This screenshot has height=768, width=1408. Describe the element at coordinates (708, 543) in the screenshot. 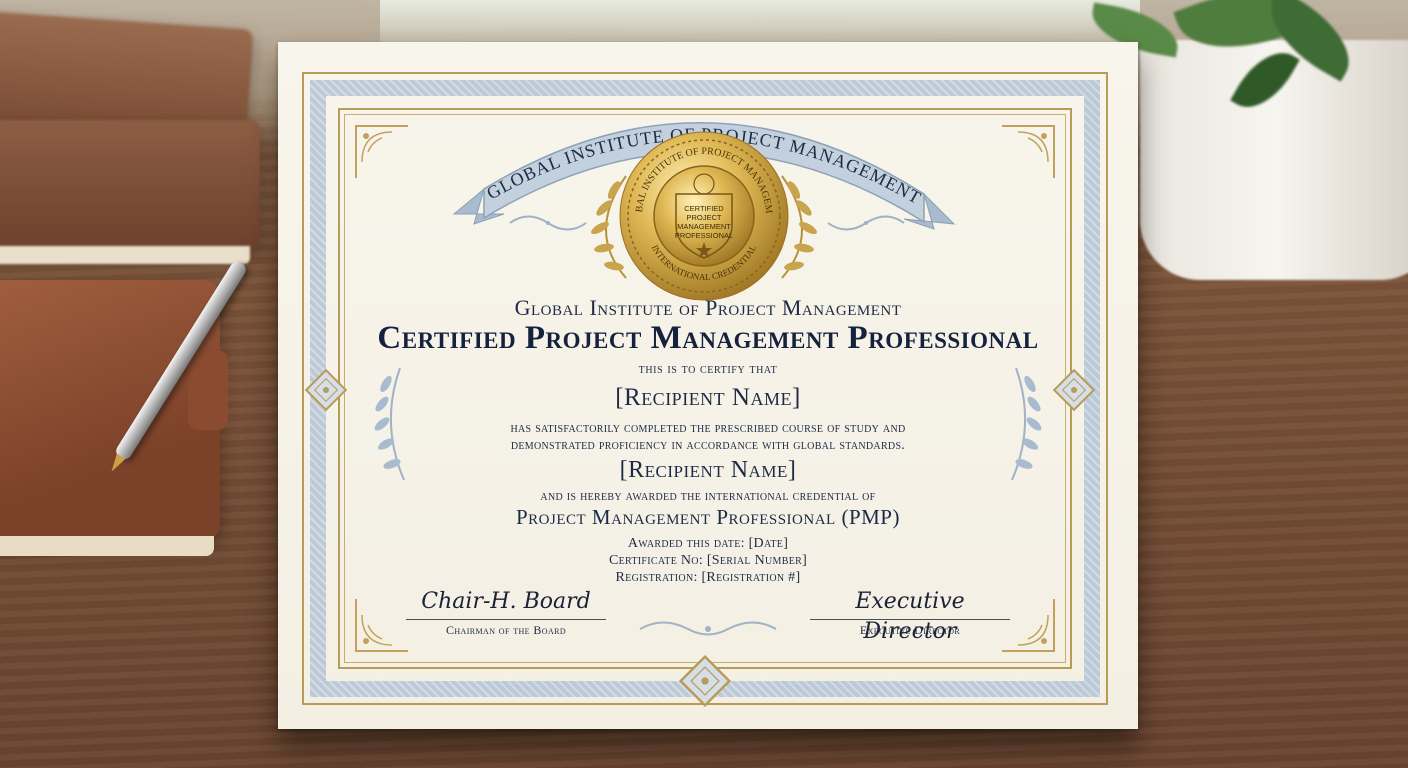

I see `award-date: Awarded this date: [Date]` at that location.